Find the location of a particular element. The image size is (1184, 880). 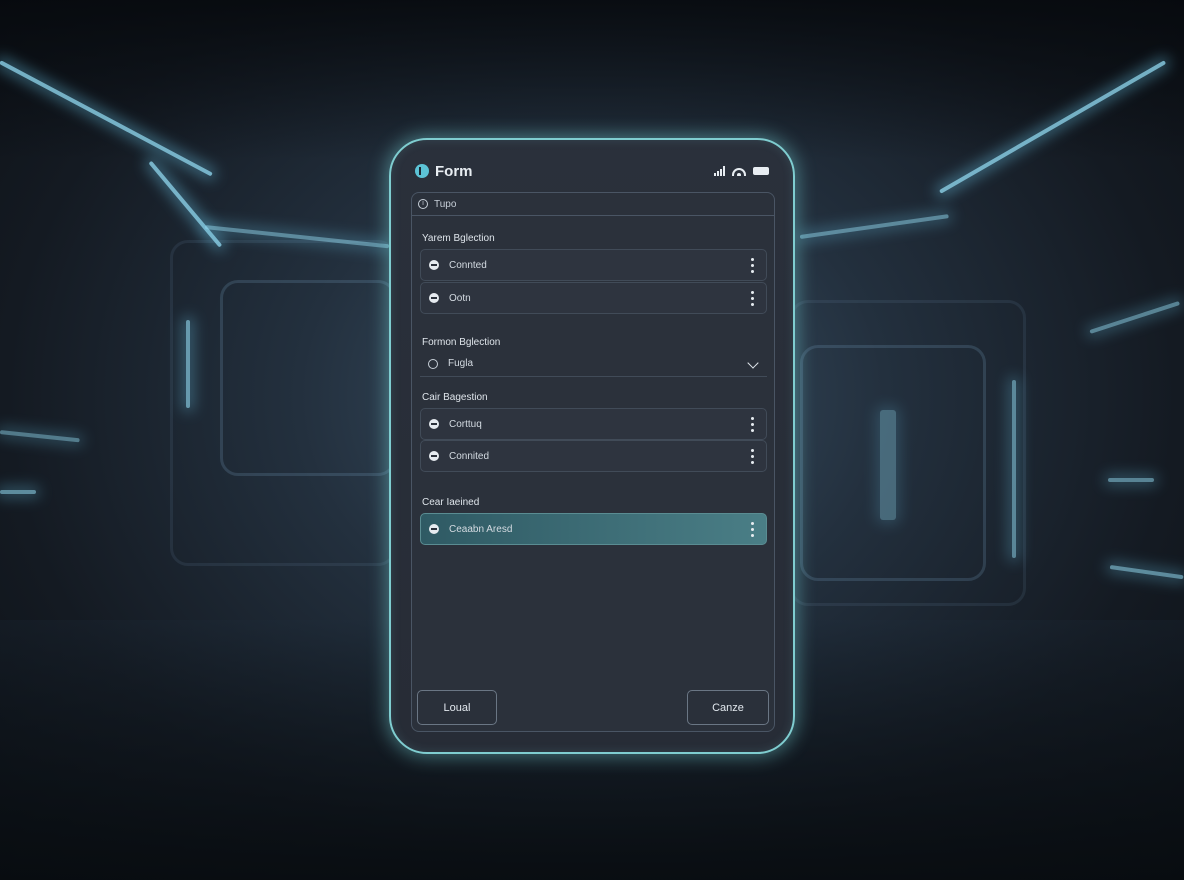

section-label-1: Yarem Bglection is located at coordinates (458, 238).